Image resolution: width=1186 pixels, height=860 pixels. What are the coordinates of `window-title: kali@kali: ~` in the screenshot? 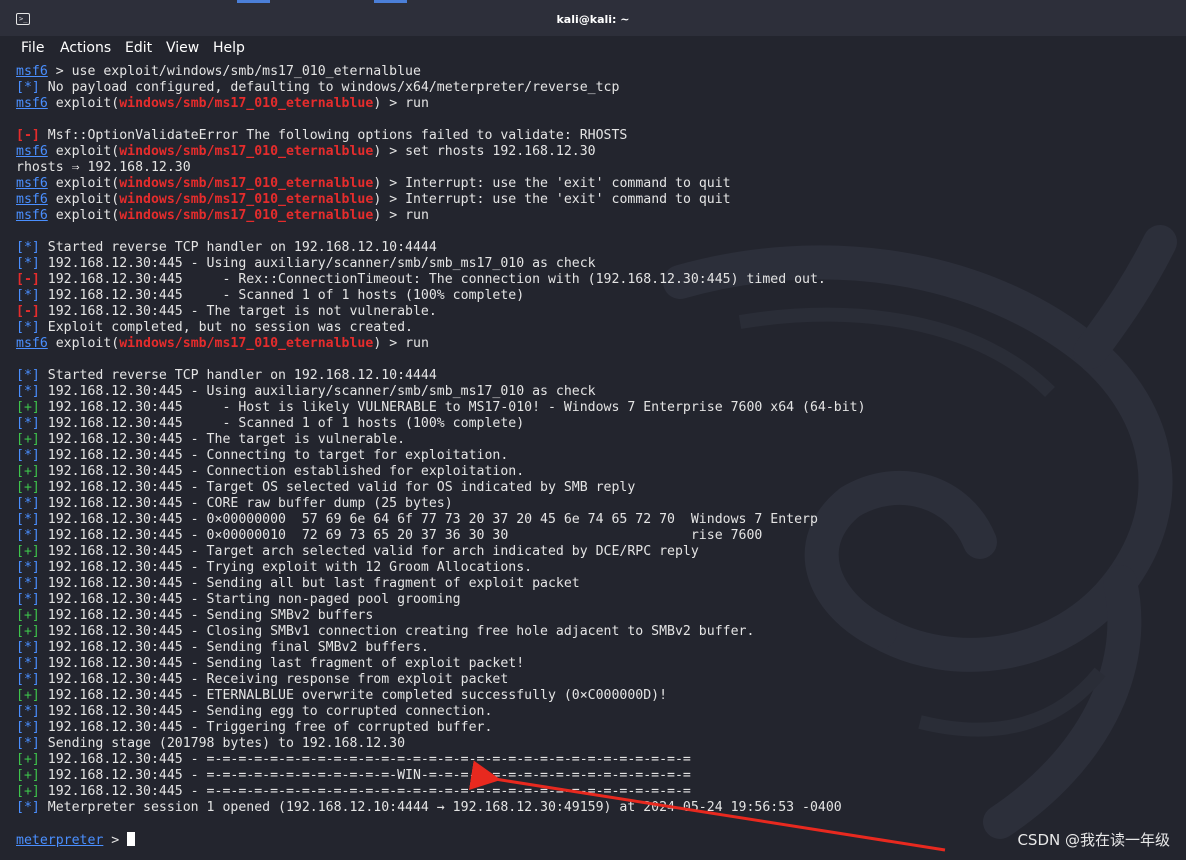 It's located at (593, 19).